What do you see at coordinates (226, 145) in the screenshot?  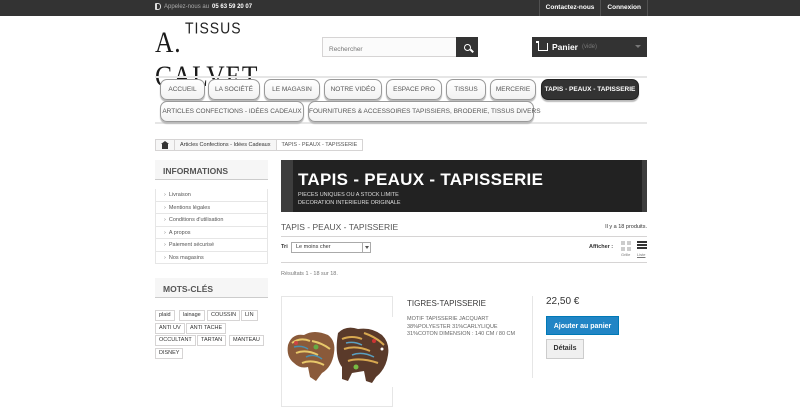 I see `breadcrumb-item: Articles Confections - Idées Cadeaux` at bounding box center [226, 145].